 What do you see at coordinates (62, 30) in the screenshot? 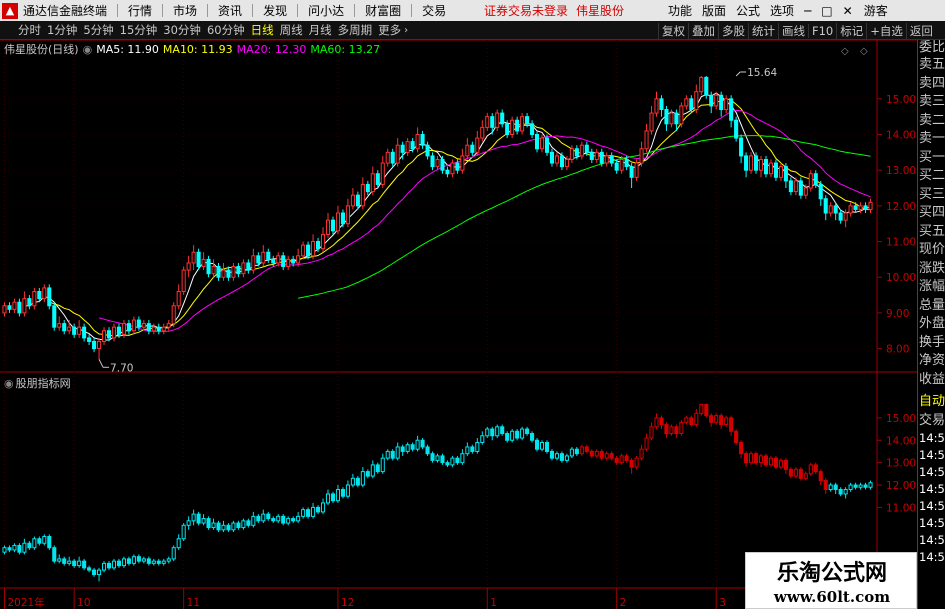
I see `period-1min: 1分钟` at bounding box center [62, 30].